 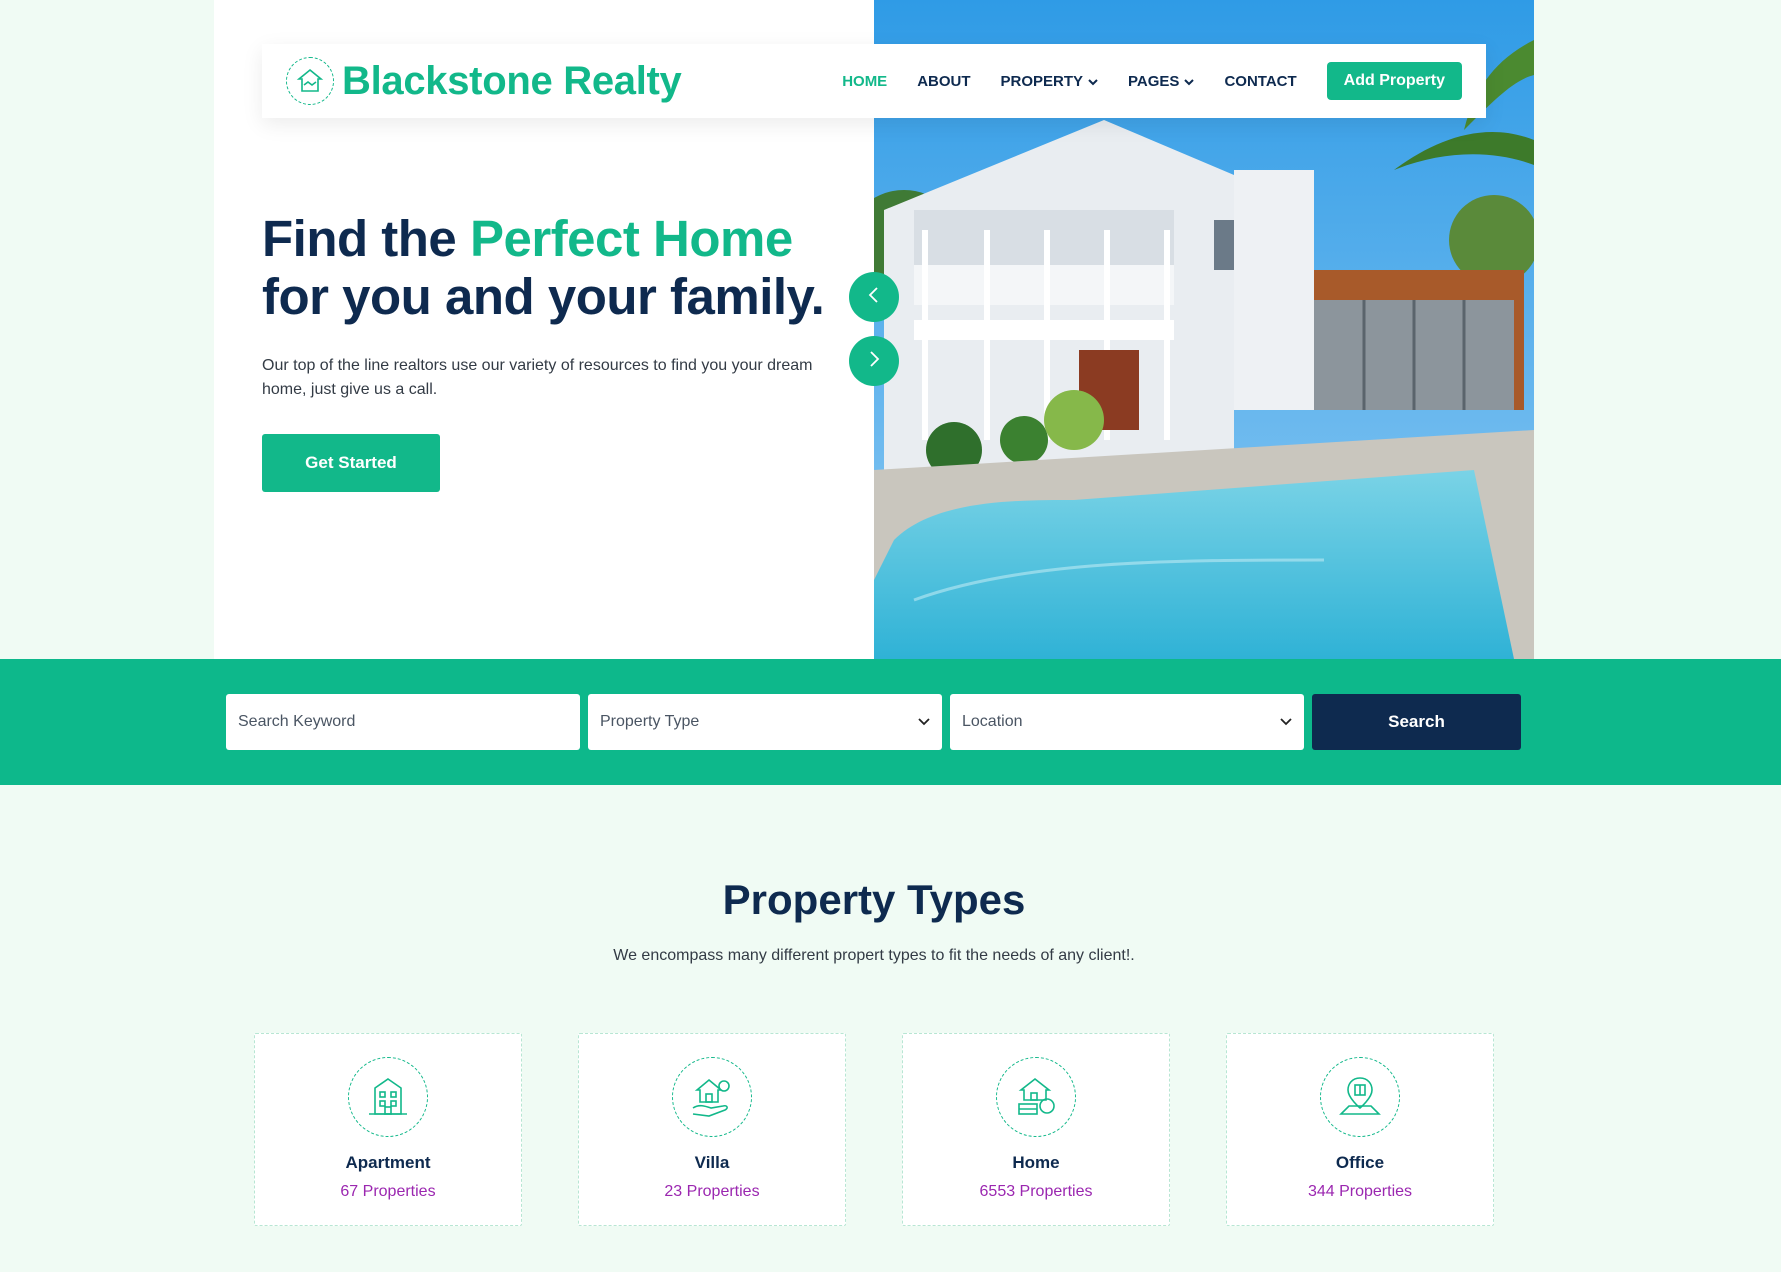 I want to click on add-property-button: Add Property, so click(x=1394, y=81).